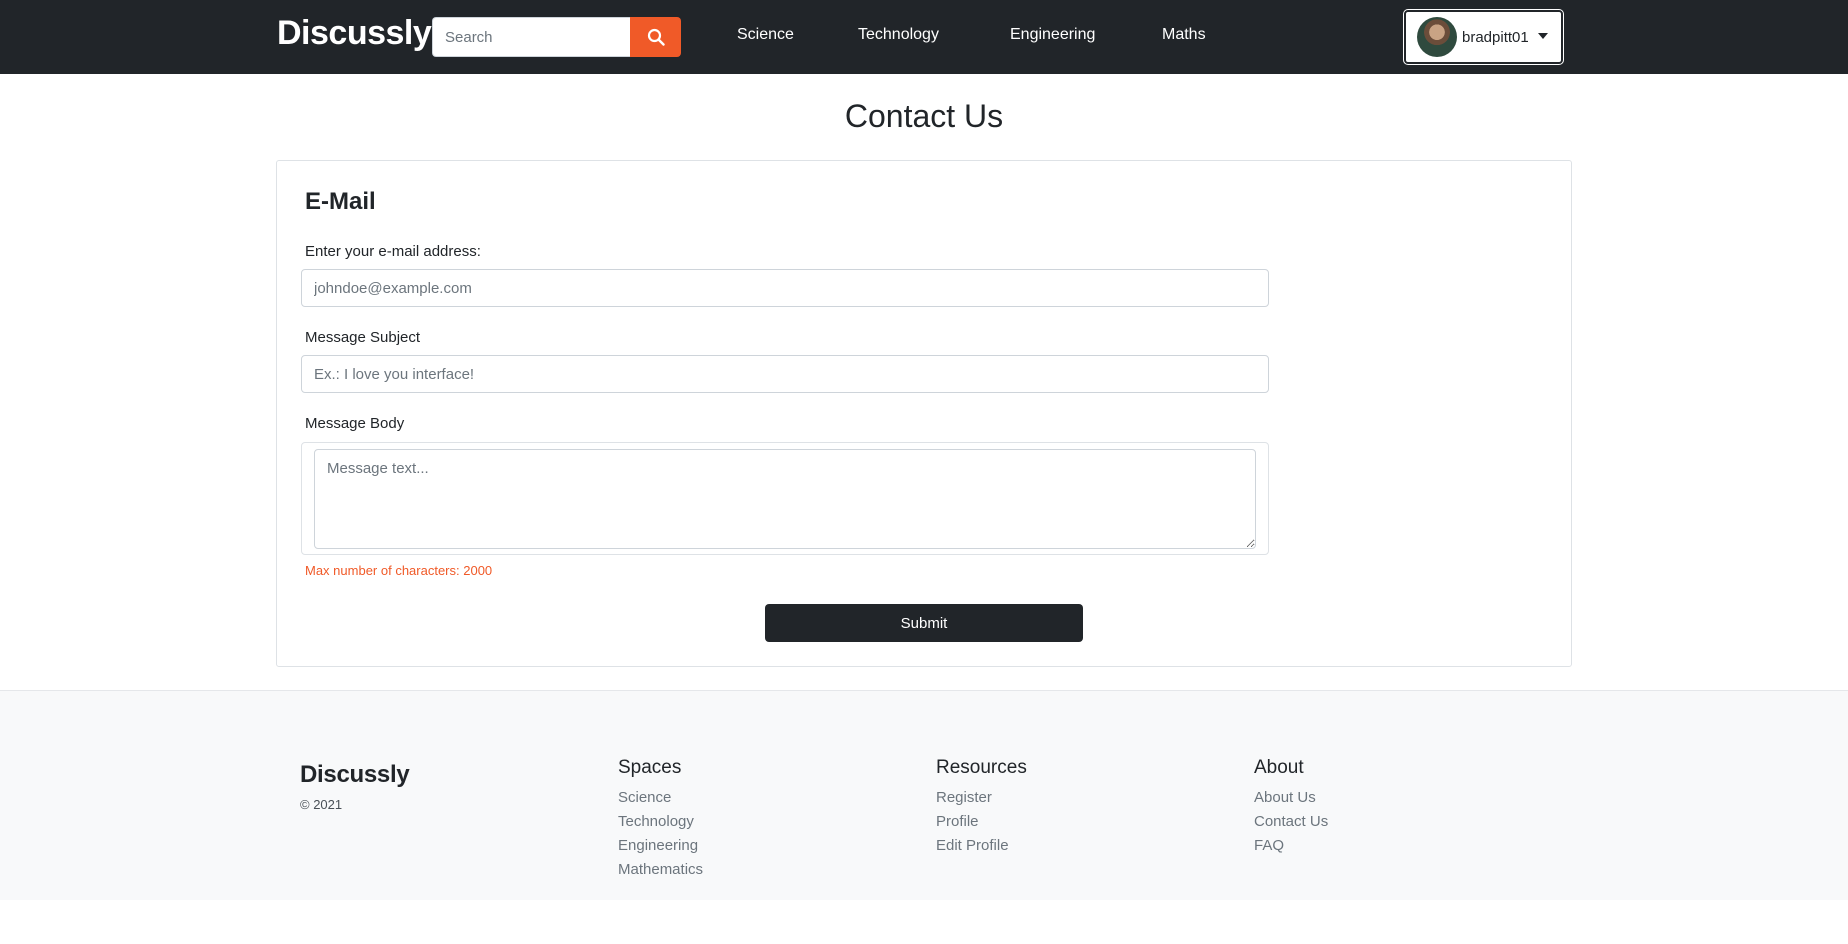 Image resolution: width=1848 pixels, height=944 pixels. Describe the element at coordinates (981, 846) in the screenshot. I see `footer-link-edit-profile: Edit Profile` at that location.